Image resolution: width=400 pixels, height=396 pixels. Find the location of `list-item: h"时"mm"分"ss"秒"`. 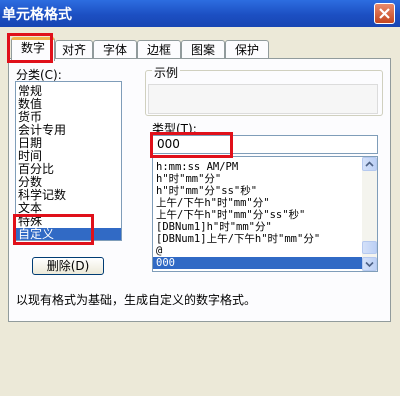

list-item: h"时"mm"分"ss"秒" is located at coordinates (206, 191).